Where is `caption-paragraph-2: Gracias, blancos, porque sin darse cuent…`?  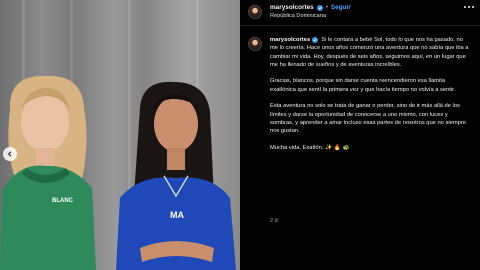 caption-paragraph-2: Gracias, blancos, porque sin darse cuent… is located at coordinates (363, 85).